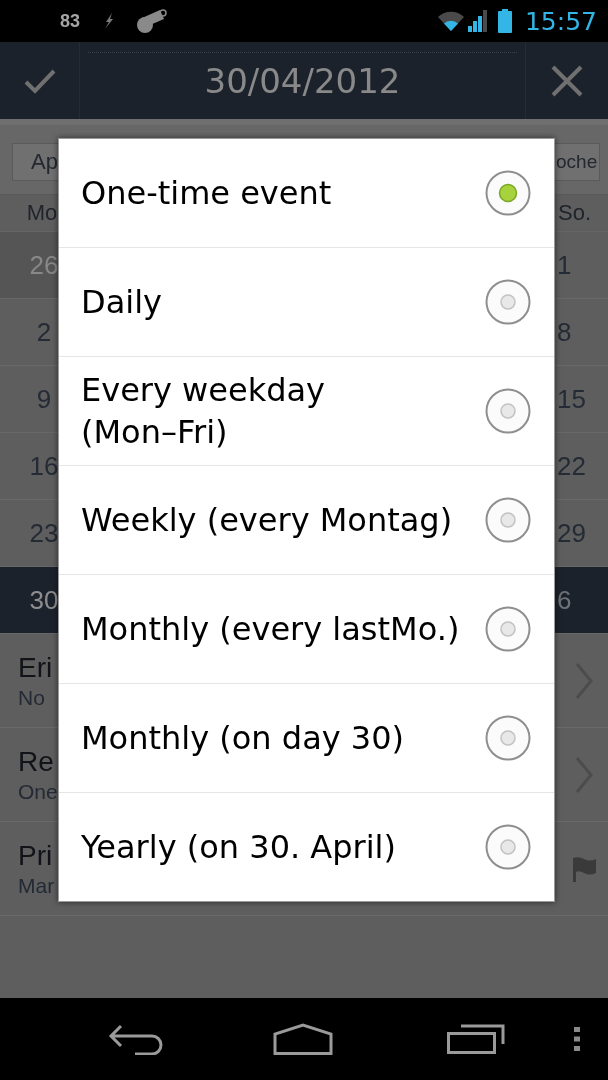 The width and height of the screenshot is (608, 1080). I want to click on toolbar-button: oche, so click(577, 161).